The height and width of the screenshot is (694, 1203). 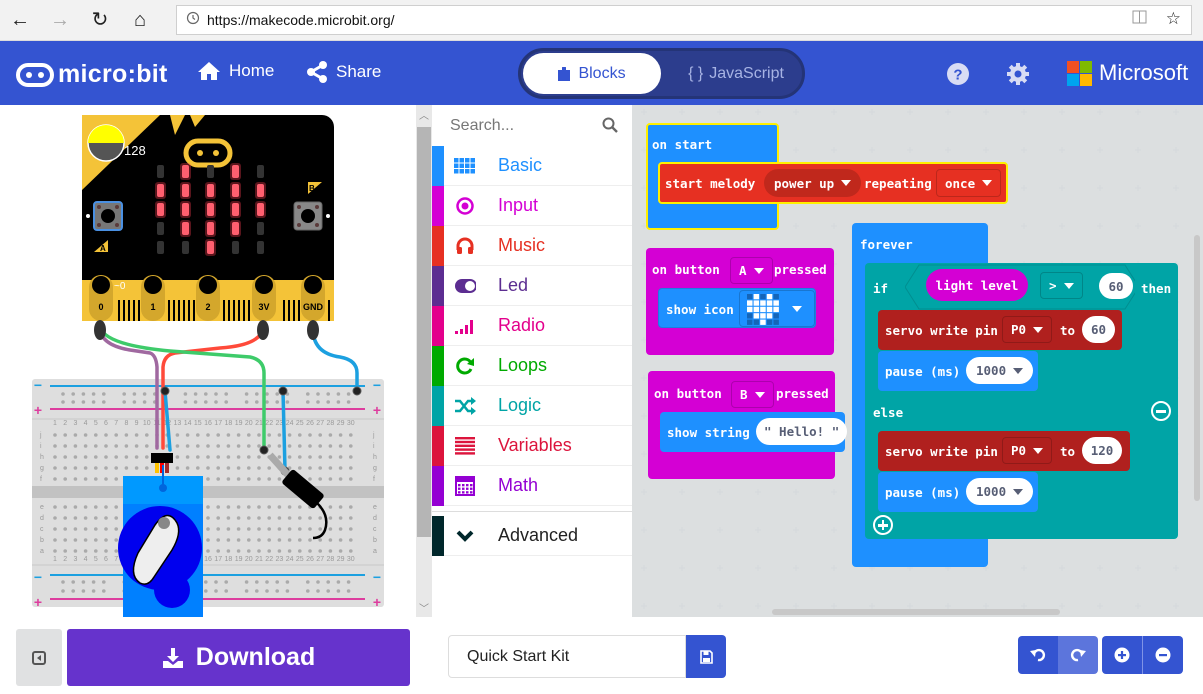 I want to click on breadboard-col-label: 13, so click(x=178, y=423).